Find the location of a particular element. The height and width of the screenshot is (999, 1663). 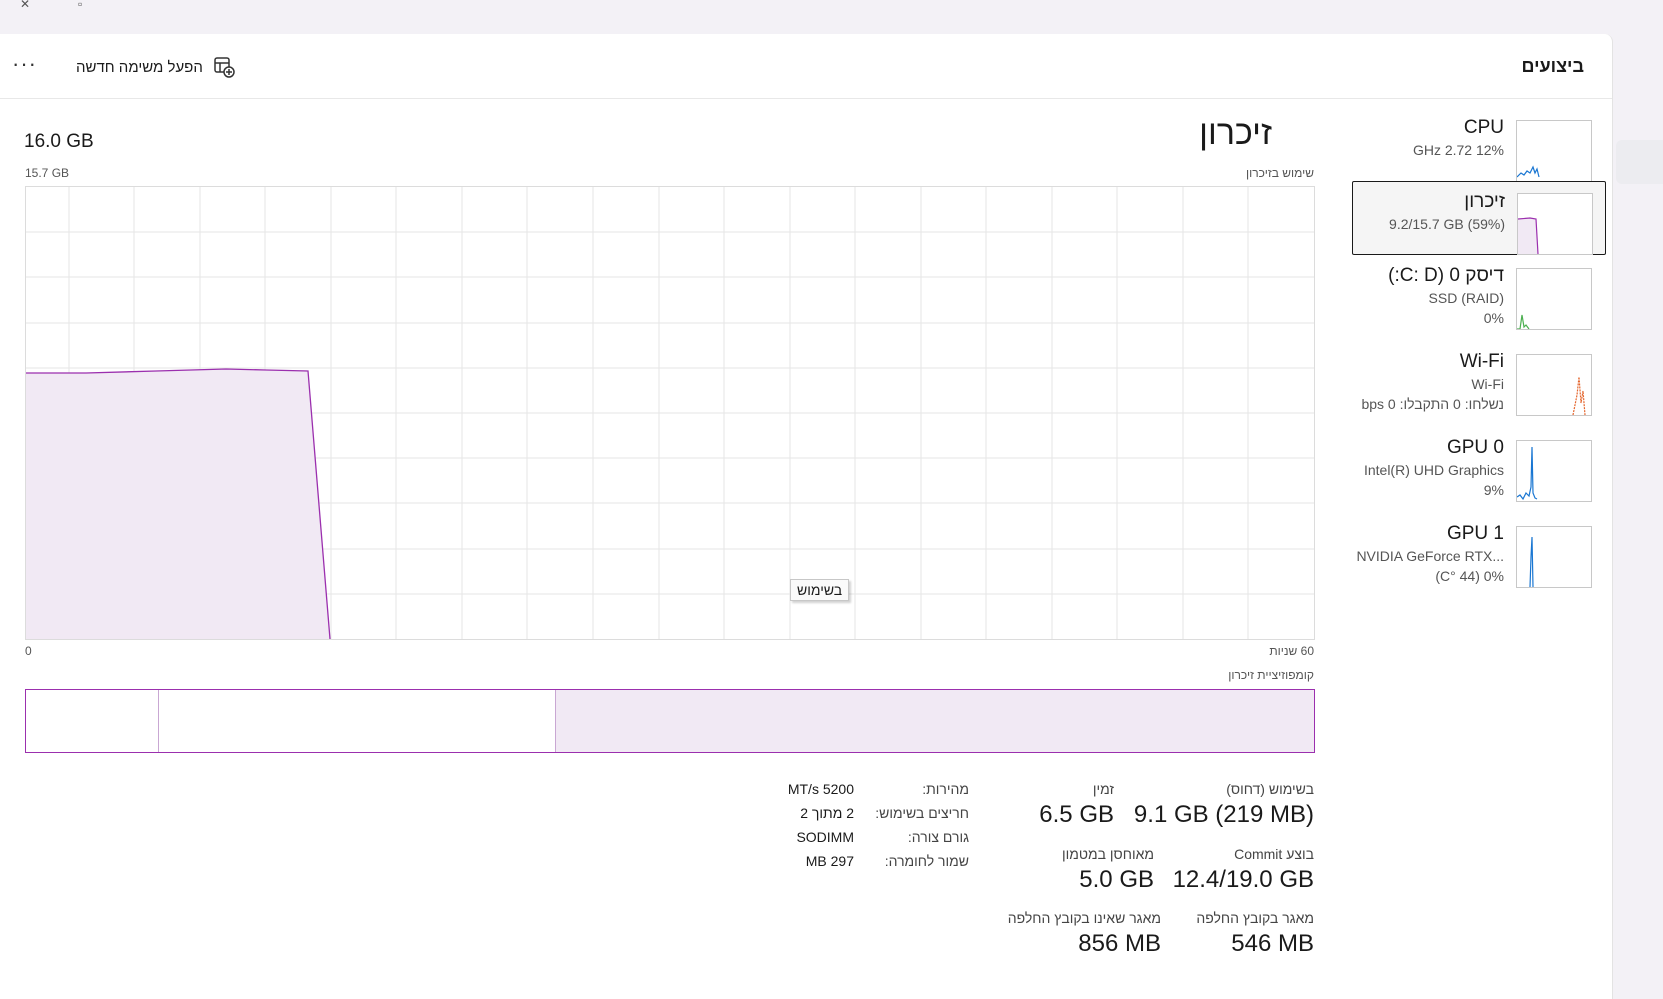

stat-in-use-label: בשימוש (דחוס) is located at coordinates (1270, 789).